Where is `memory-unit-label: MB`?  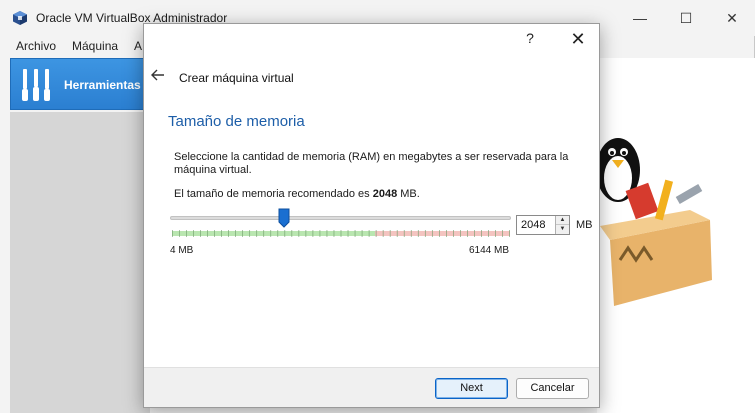 memory-unit-label: MB is located at coordinates (584, 225).